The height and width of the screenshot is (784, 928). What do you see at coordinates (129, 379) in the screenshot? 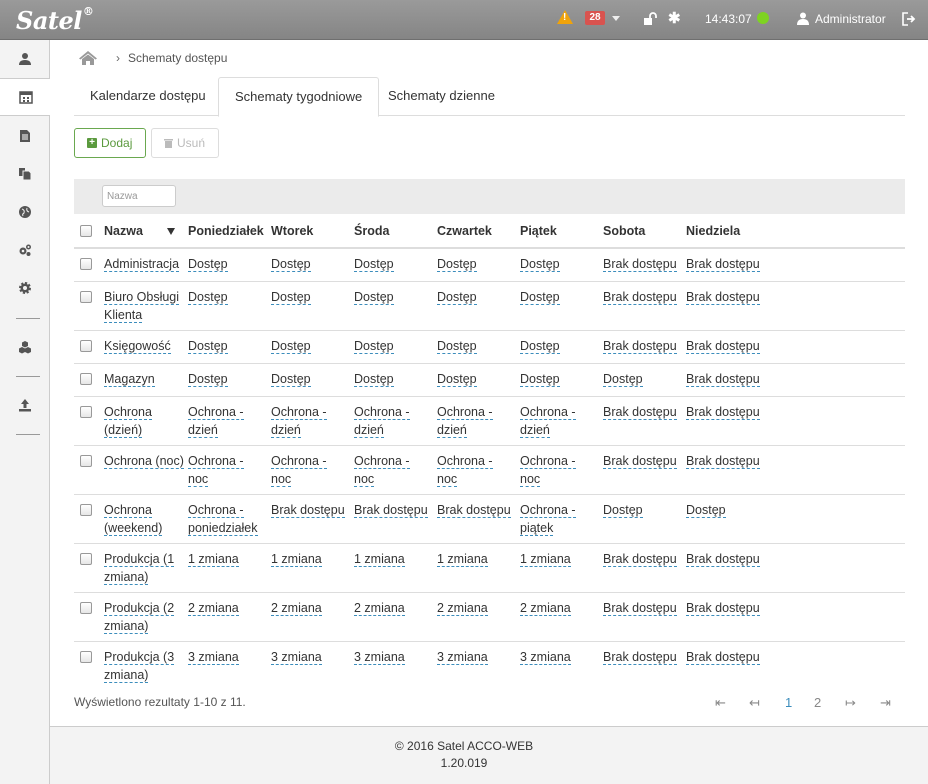
I see `schedule-name-link: Magazyn` at bounding box center [129, 379].